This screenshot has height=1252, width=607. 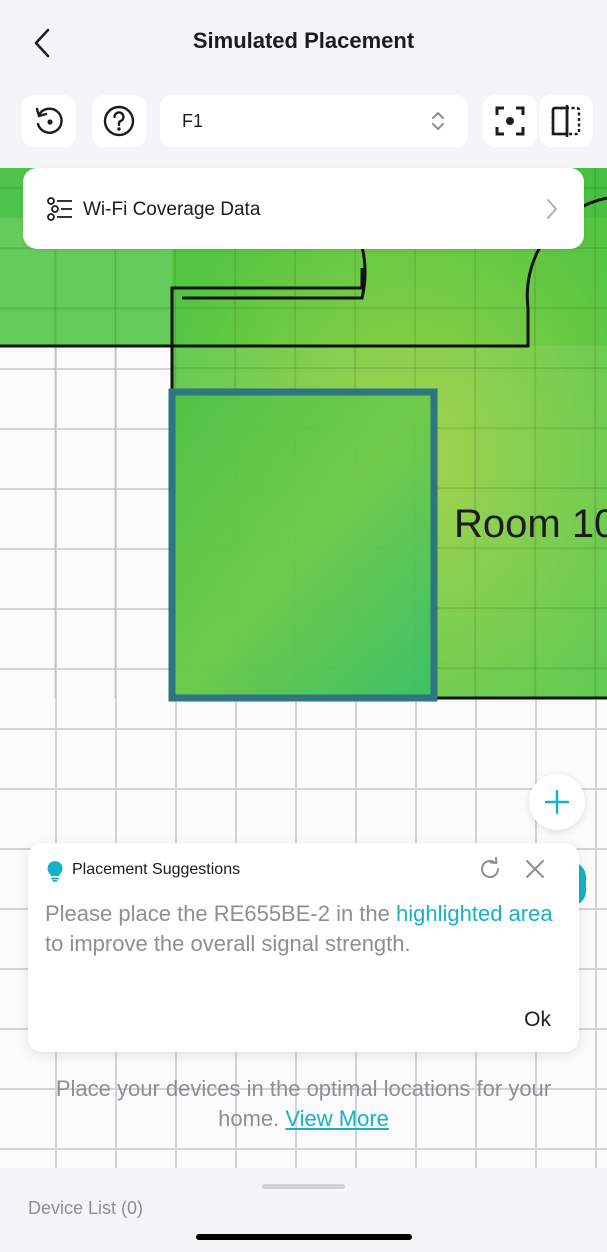 What do you see at coordinates (59, 209) in the screenshot?
I see `filter-list-icon` at bounding box center [59, 209].